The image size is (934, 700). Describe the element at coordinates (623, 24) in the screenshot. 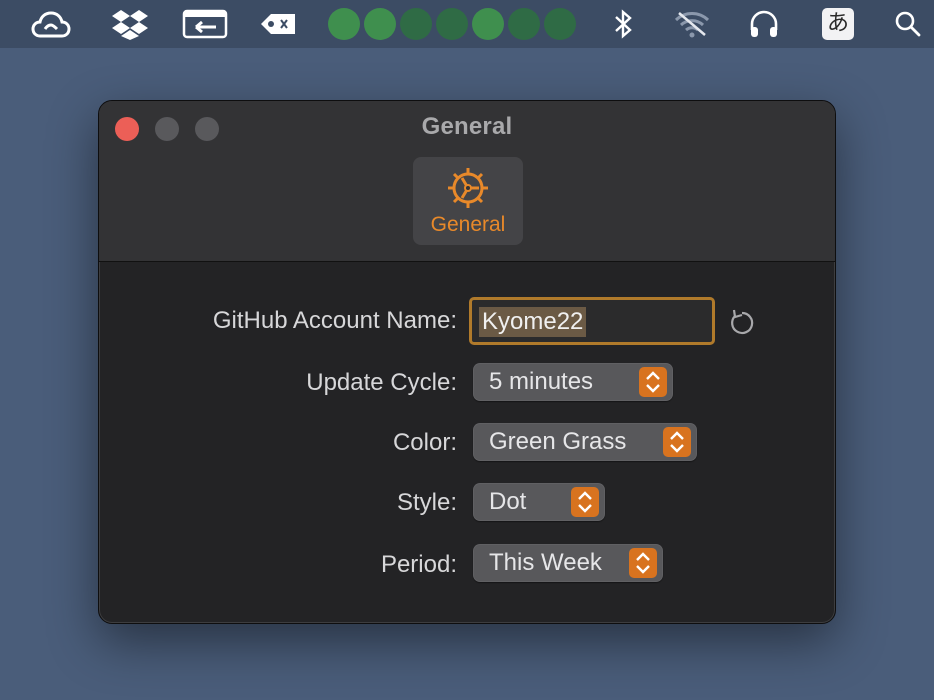

I see `bluetooth-icon` at that location.